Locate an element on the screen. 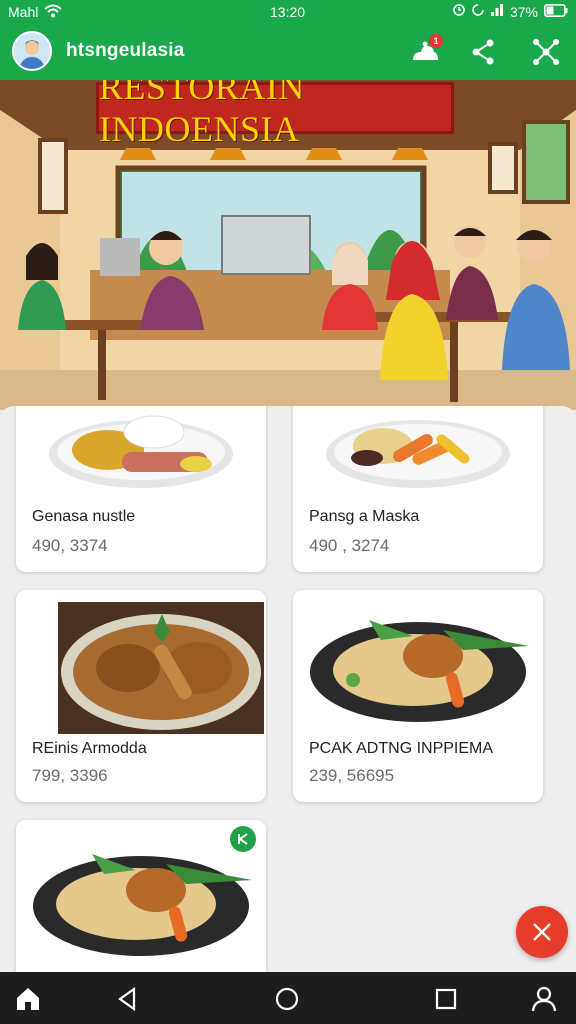 This screenshot has height=1024, width=576. add-to-cart-button is located at coordinates (243, 839).